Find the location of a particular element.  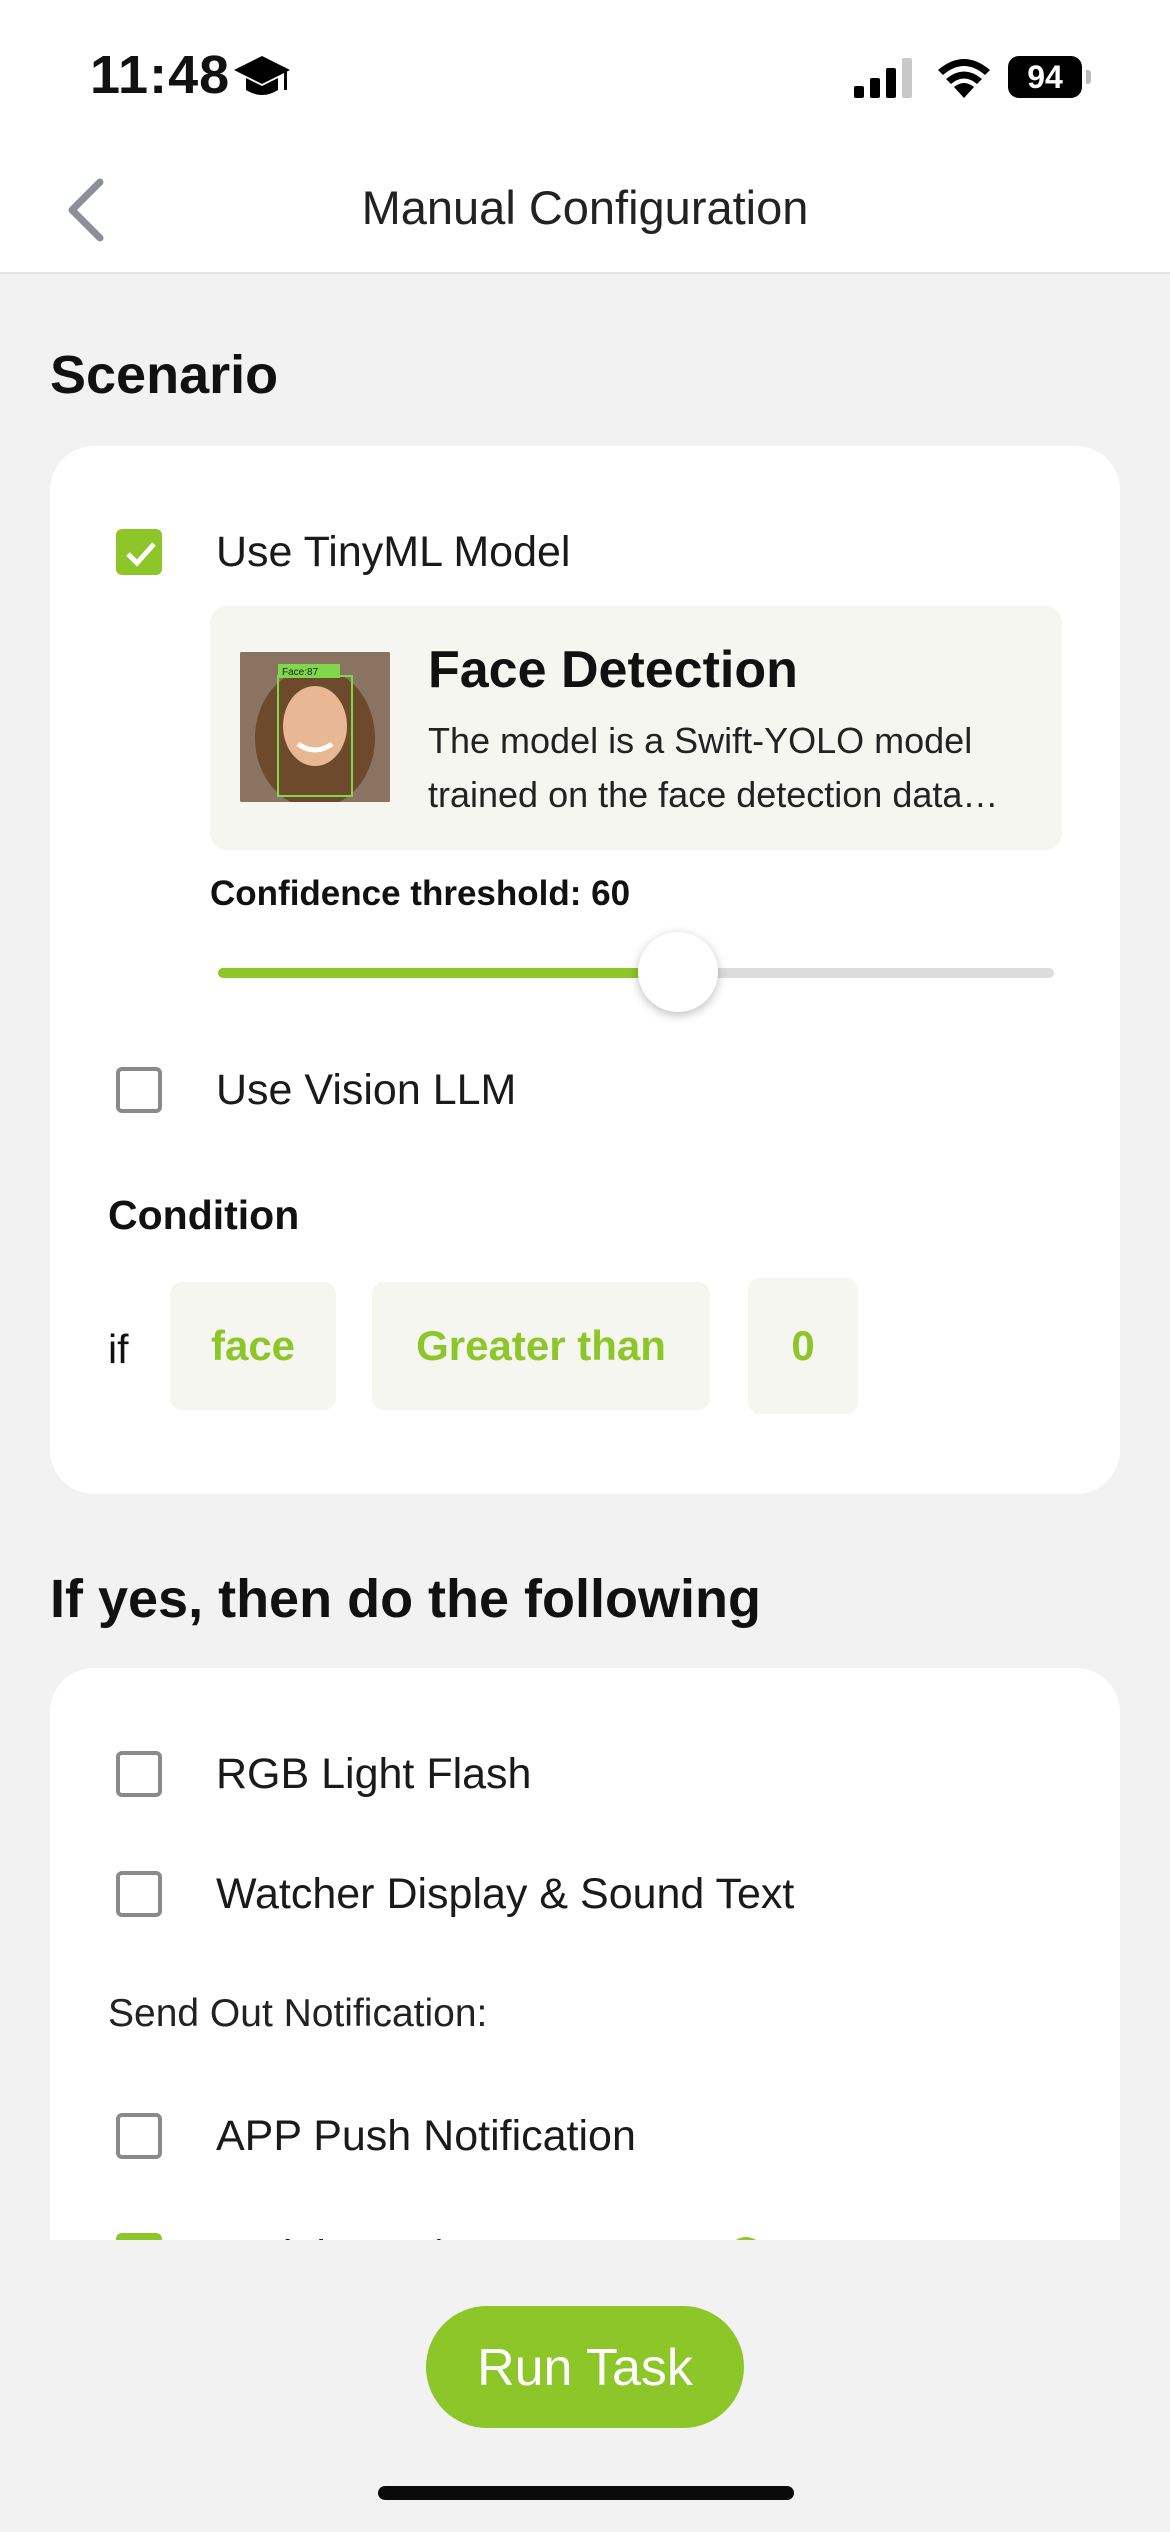

condition-operator-select: Greater than is located at coordinates (541, 1346).